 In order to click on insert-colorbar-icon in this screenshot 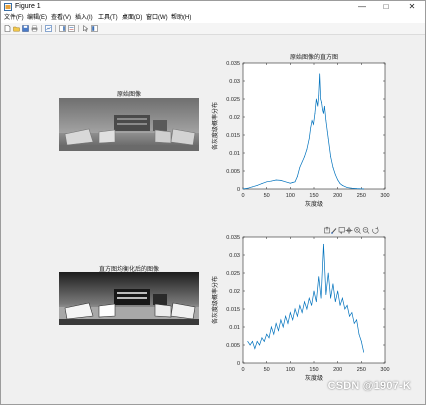, I will do `click(62, 28)`.